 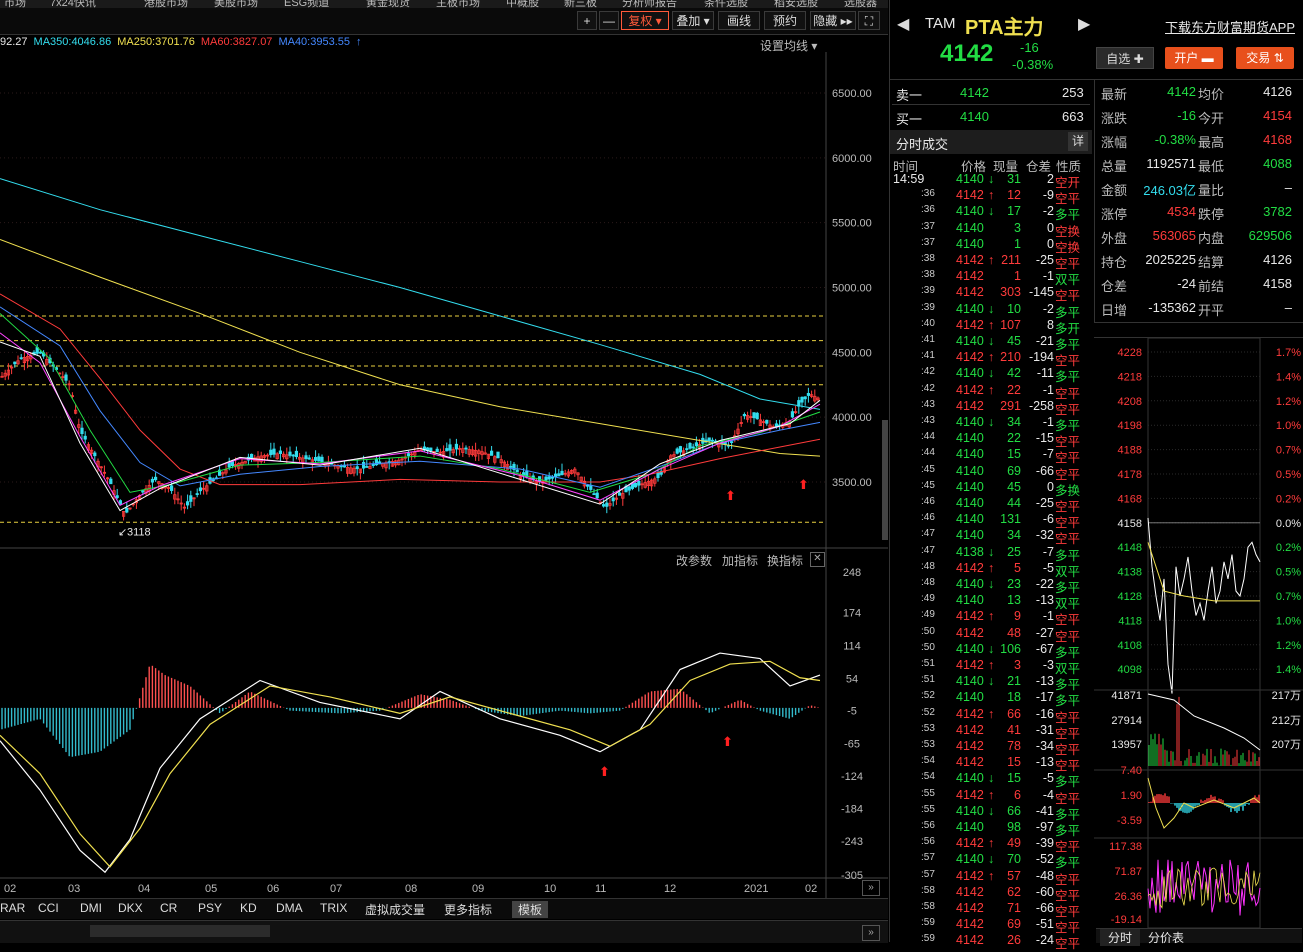 I want to click on macd-axis-label: -184, so click(x=852, y=810).